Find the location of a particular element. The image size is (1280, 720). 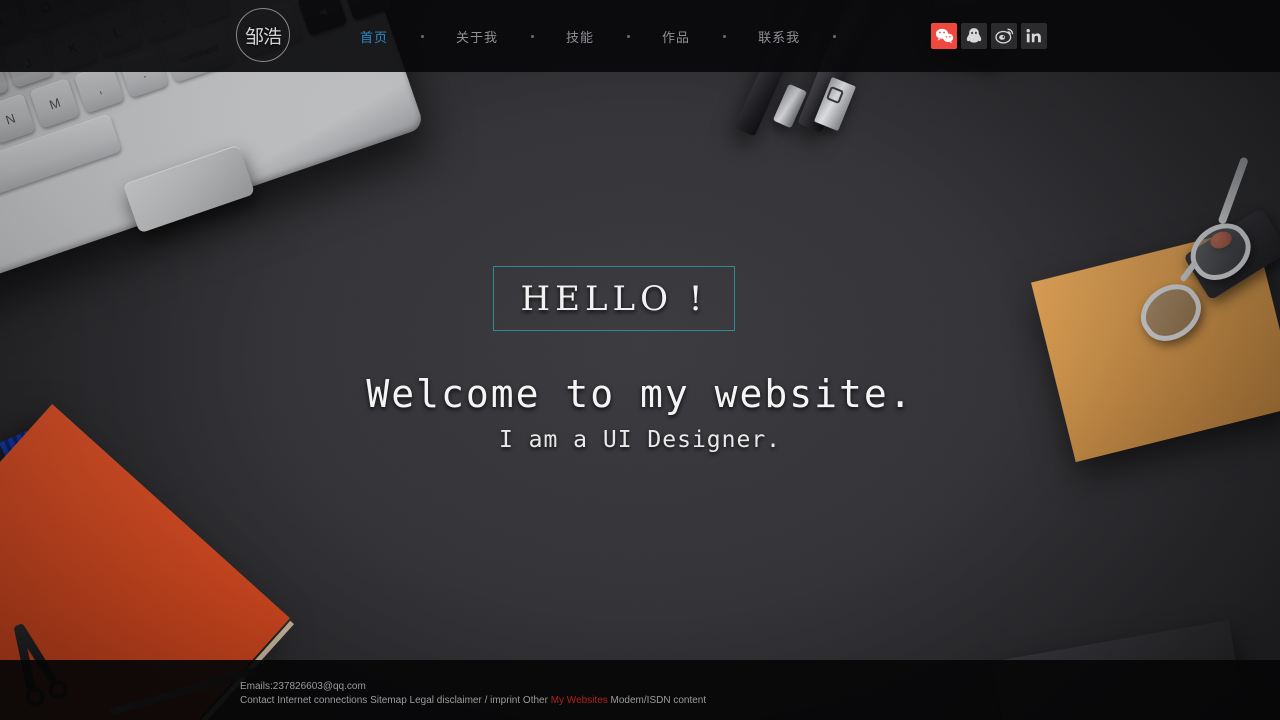

hello-badge-text: HELLO ! is located at coordinates (614, 298).